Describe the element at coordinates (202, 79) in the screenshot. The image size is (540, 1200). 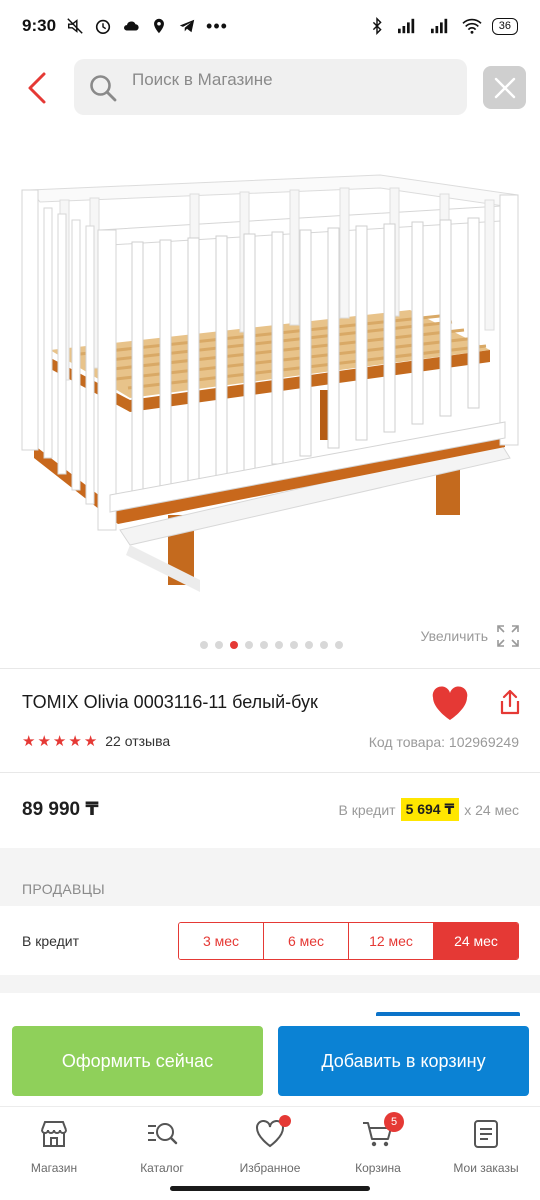
I see `search-placeholder: Поиск в Магазине` at that location.